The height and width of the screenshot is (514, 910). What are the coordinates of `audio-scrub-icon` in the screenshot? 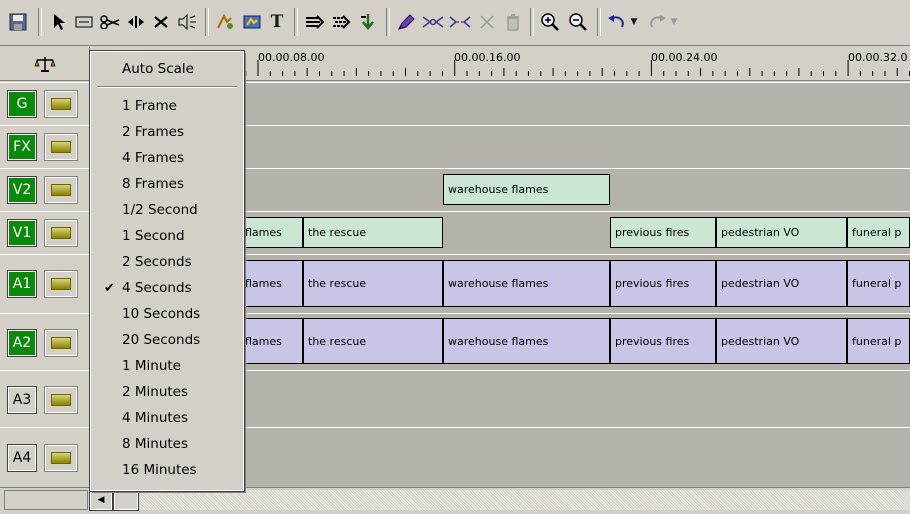 It's located at (187, 22).